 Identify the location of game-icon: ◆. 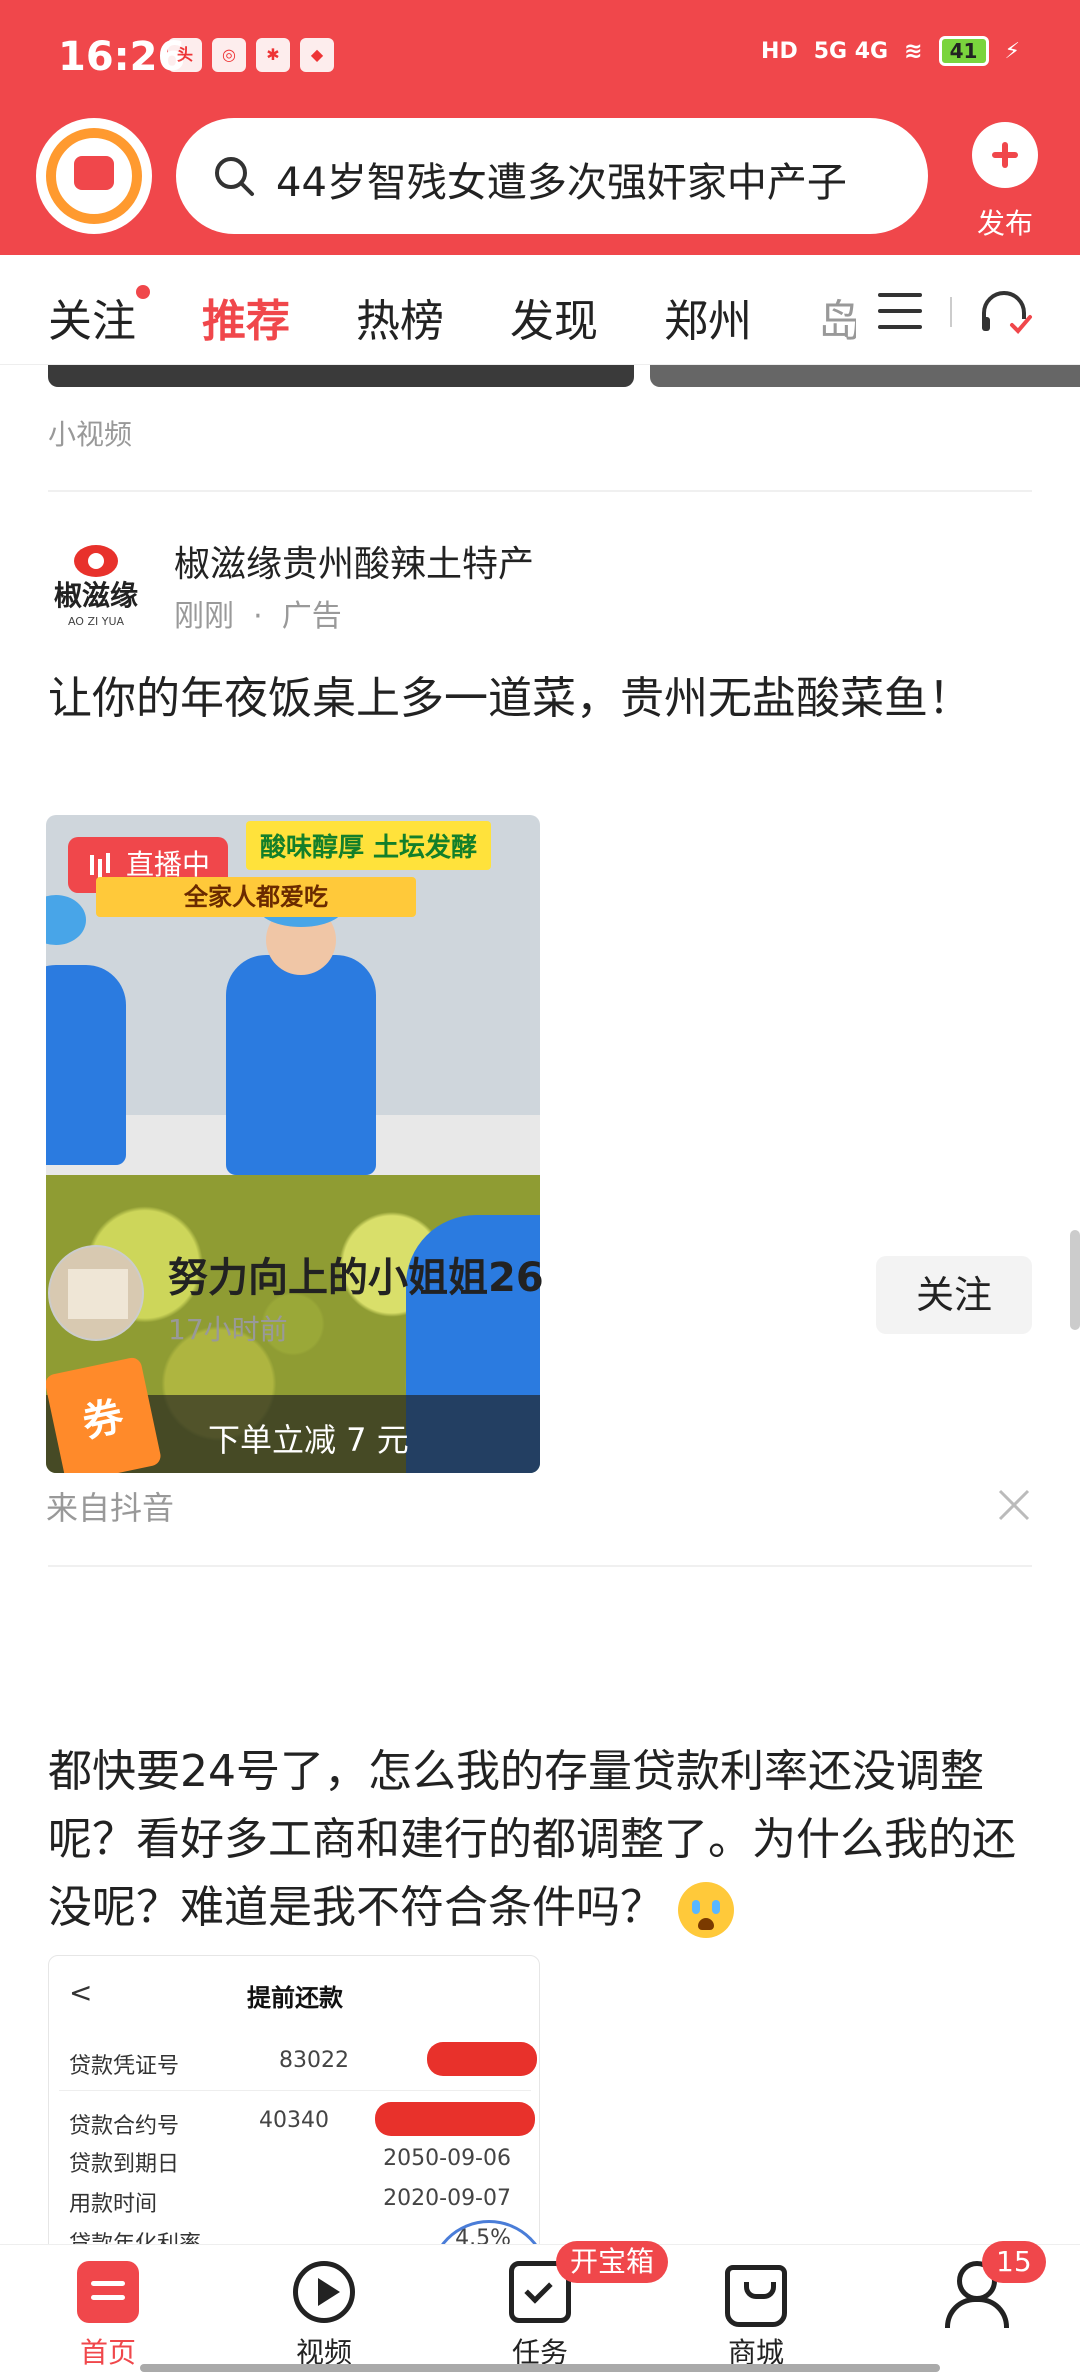
(317, 55).